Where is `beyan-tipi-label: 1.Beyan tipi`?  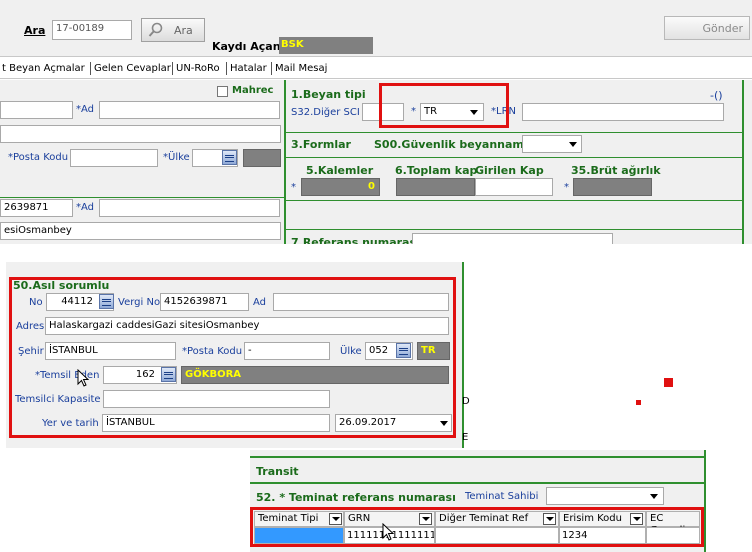
beyan-tipi-label: 1.Beyan tipi is located at coordinates (328, 94).